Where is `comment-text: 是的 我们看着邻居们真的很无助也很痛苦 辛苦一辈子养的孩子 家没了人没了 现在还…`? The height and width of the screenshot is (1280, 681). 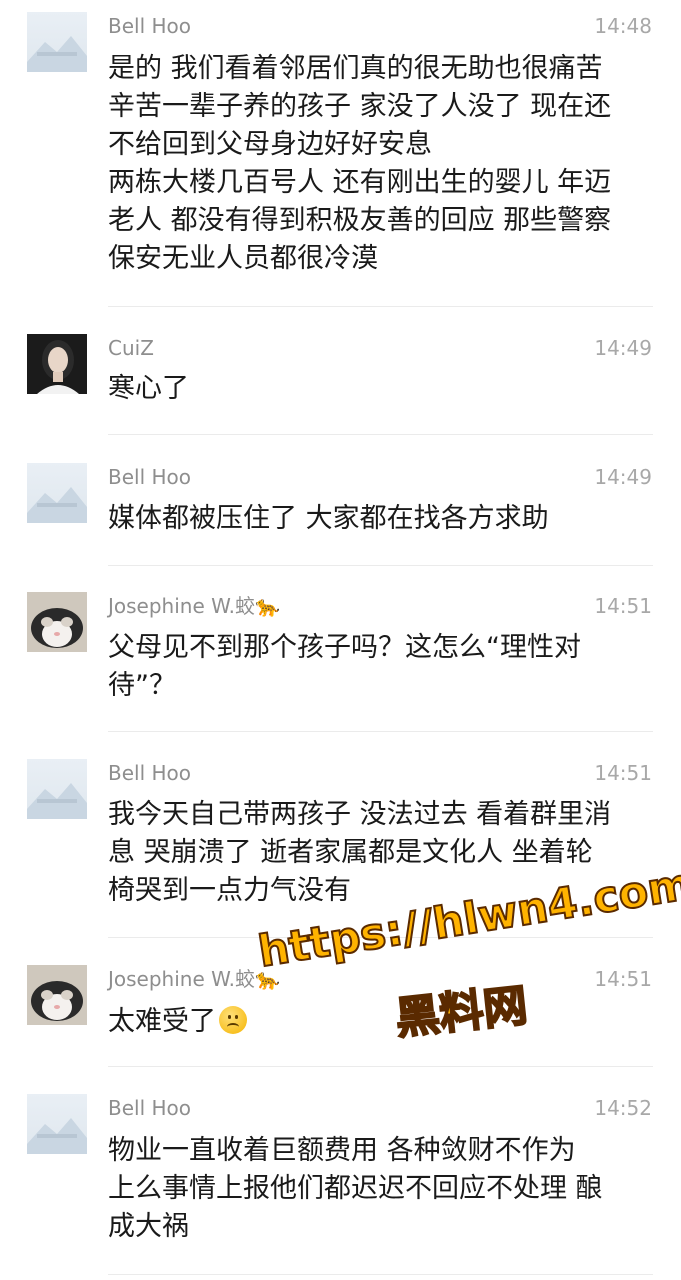
comment-text: 是的 我们看着邻居们真的很无助也很痛苦 辛苦一辈子养的孩子 家没了人没了 现在还… is located at coordinates (360, 163).